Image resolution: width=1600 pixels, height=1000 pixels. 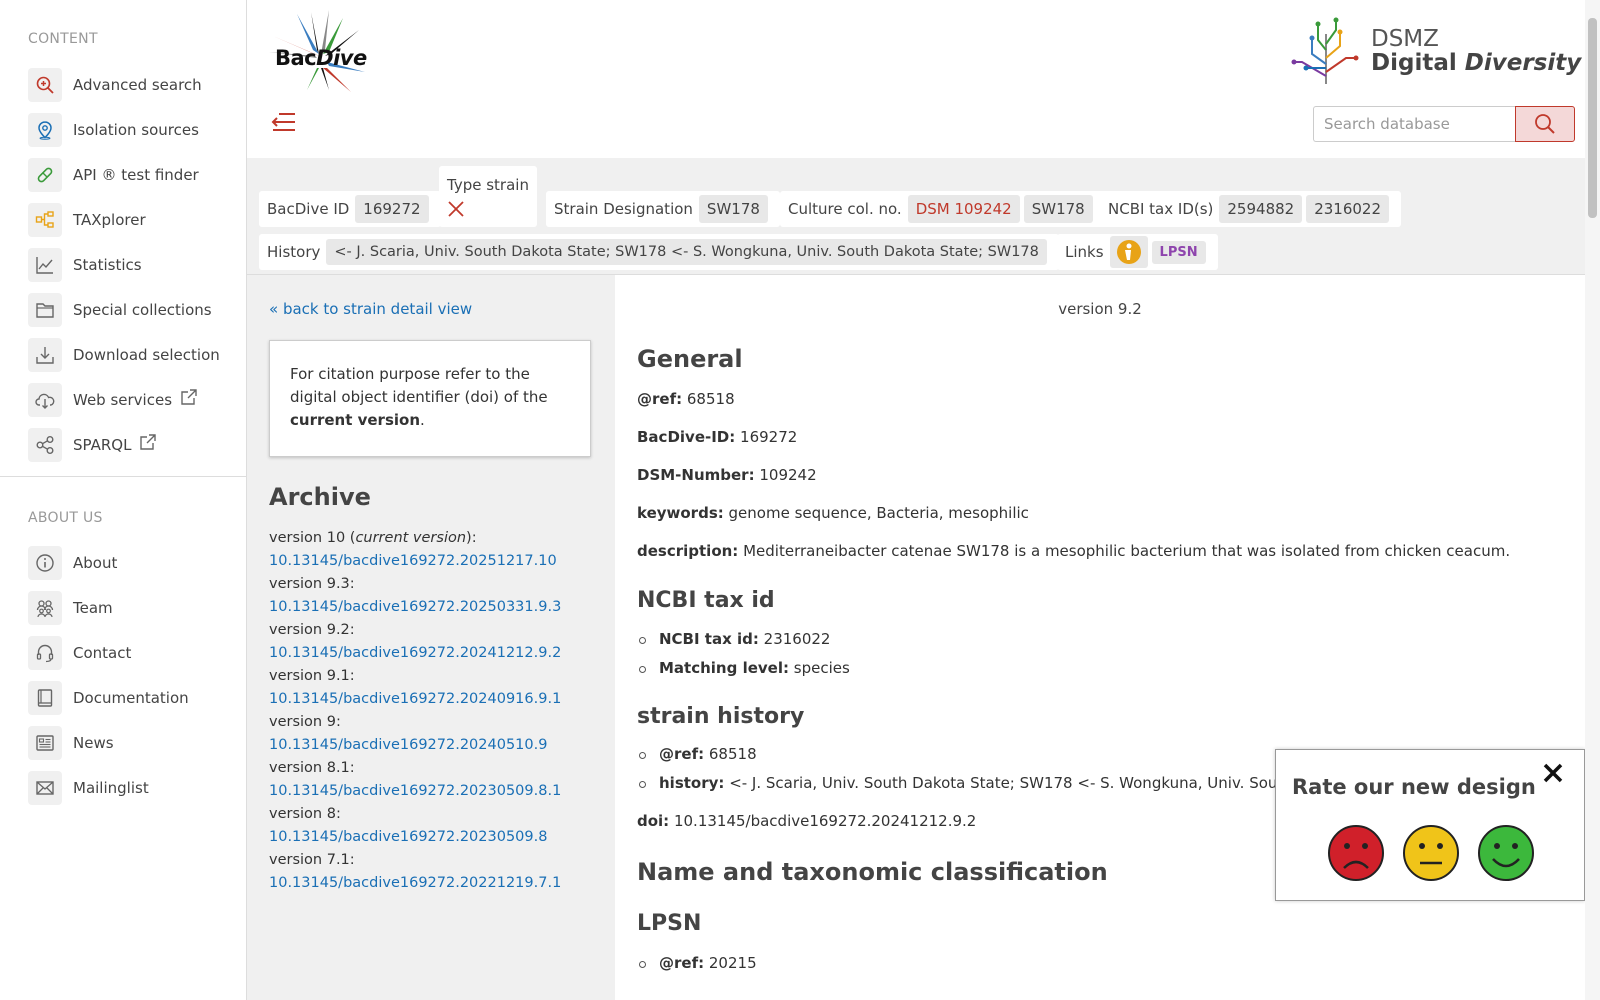 What do you see at coordinates (370, 309) in the screenshot?
I see `back-to-strain-link: « back to strain detail view` at bounding box center [370, 309].